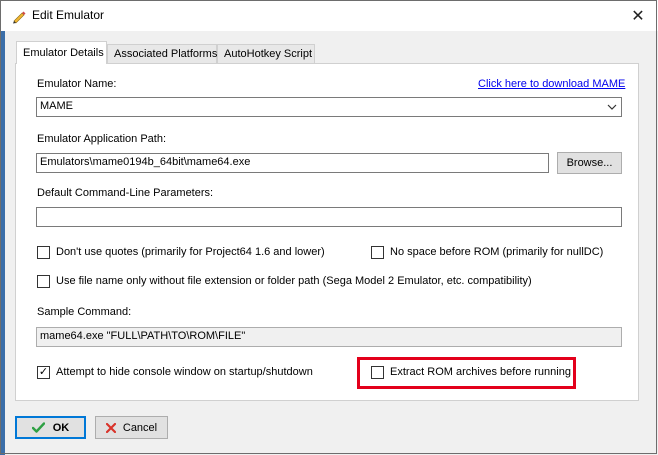 The height and width of the screenshot is (455, 658). I want to click on emulator-name-combobox: MAME, so click(329, 107).